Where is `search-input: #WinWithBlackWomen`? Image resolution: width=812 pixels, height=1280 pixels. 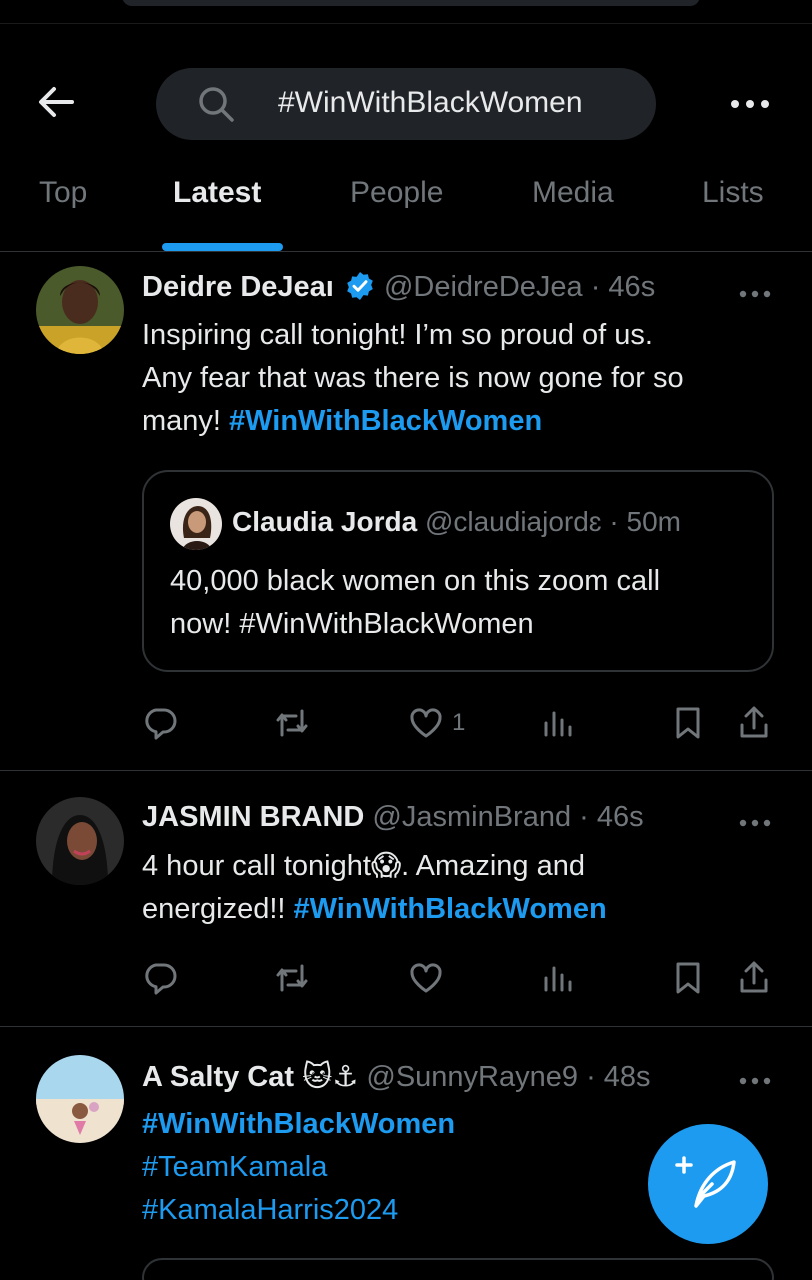 search-input: #WinWithBlackWomen is located at coordinates (406, 104).